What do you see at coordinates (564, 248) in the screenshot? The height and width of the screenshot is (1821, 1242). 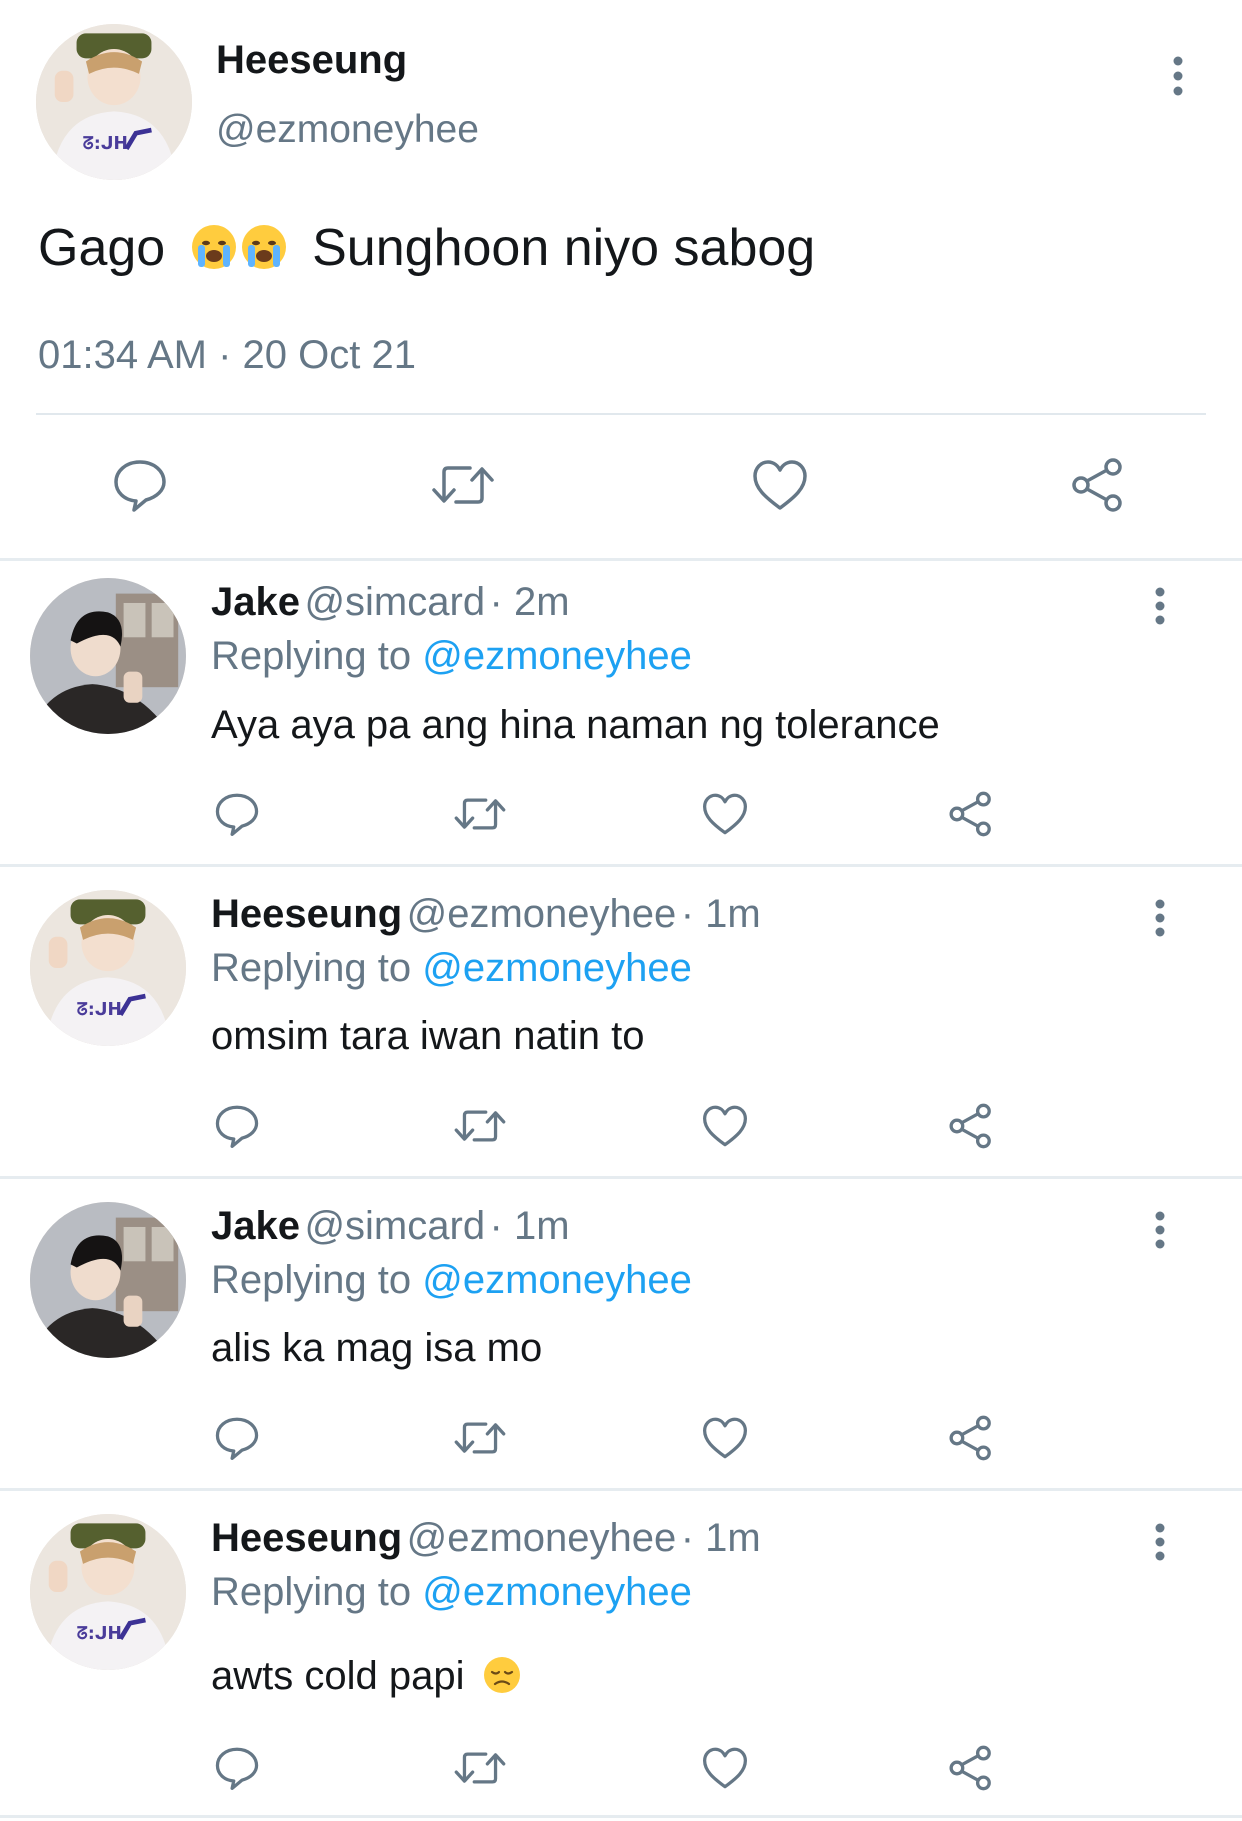 I see `main-text-after: Sunghoon niyo sabog` at bounding box center [564, 248].